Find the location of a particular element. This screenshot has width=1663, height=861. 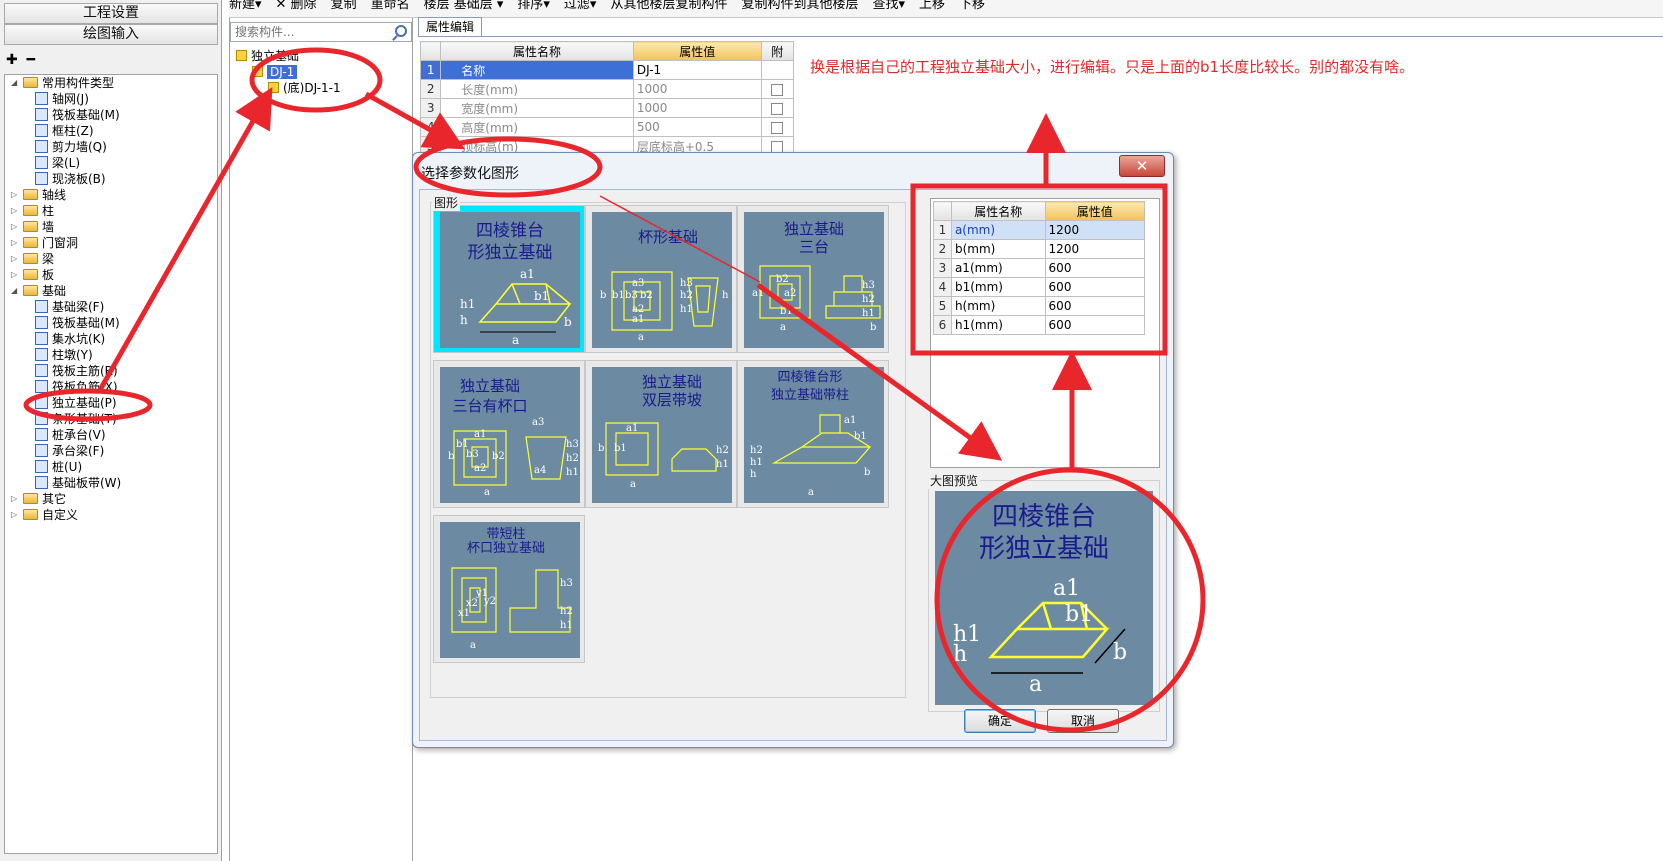

tree-item: 条形基础(T) is located at coordinates (76, 419).